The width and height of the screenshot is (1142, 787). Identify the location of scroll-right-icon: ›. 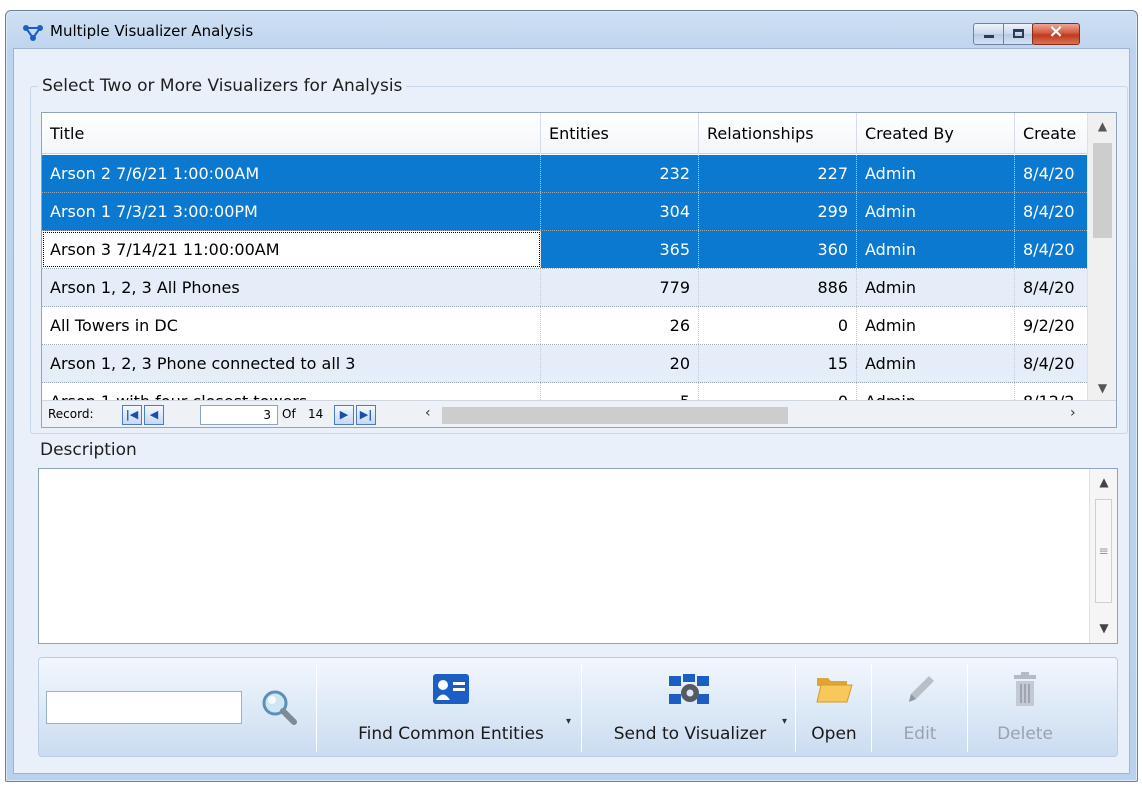
(1073, 413).